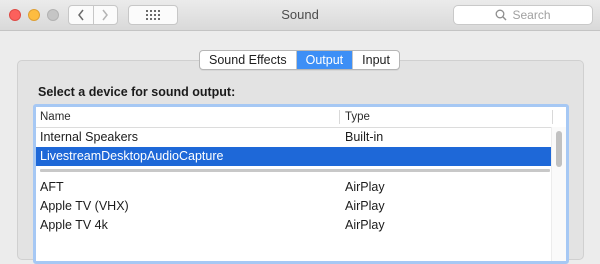  I want to click on table-row: AFT AirPlay, so click(294, 187).